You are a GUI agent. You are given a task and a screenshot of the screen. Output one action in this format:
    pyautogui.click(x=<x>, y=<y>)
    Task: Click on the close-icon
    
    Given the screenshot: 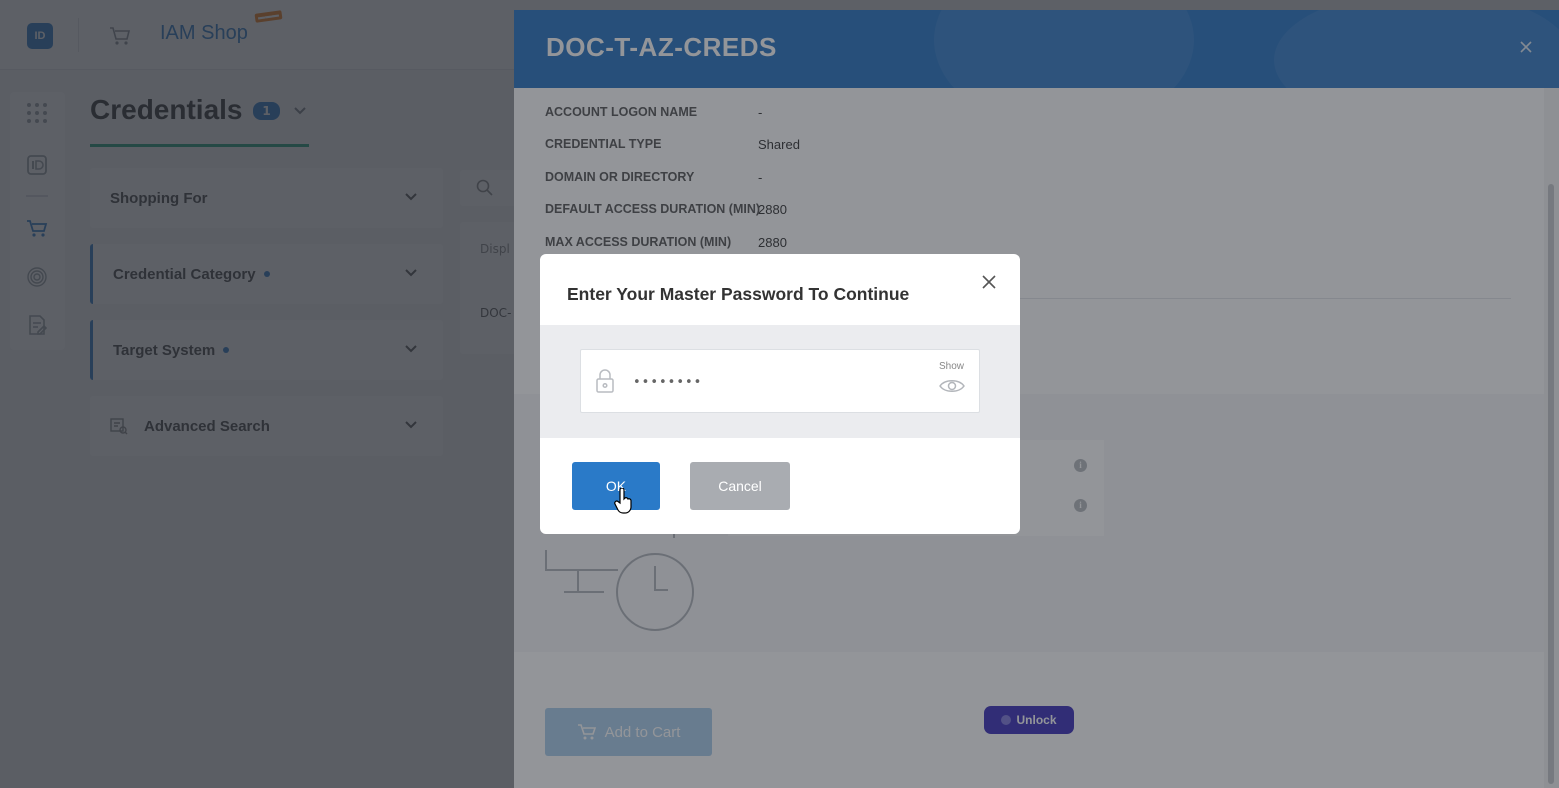 What is the action you would take?
    pyautogui.click(x=989, y=282)
    